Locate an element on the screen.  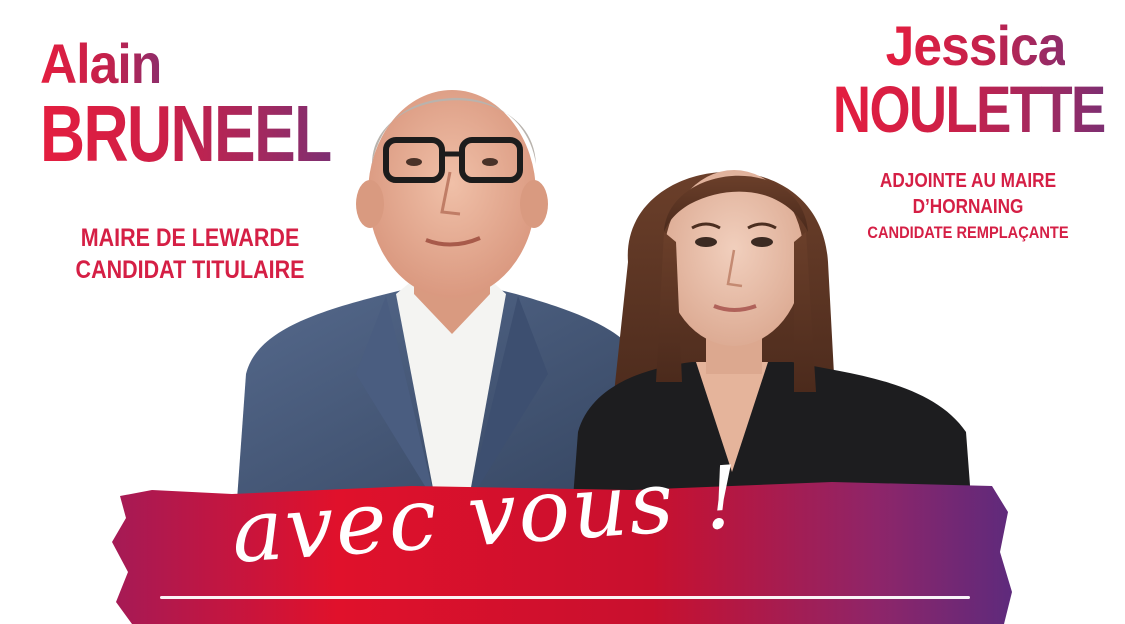
titular-first-name: Alain is located at coordinates (101, 63).